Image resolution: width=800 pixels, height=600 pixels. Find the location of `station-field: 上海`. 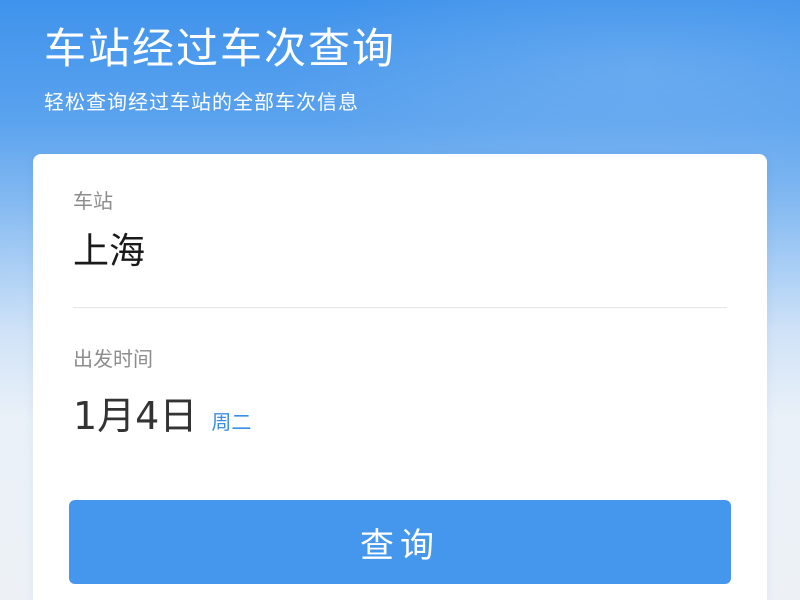

station-field: 上海 is located at coordinates (109, 252).